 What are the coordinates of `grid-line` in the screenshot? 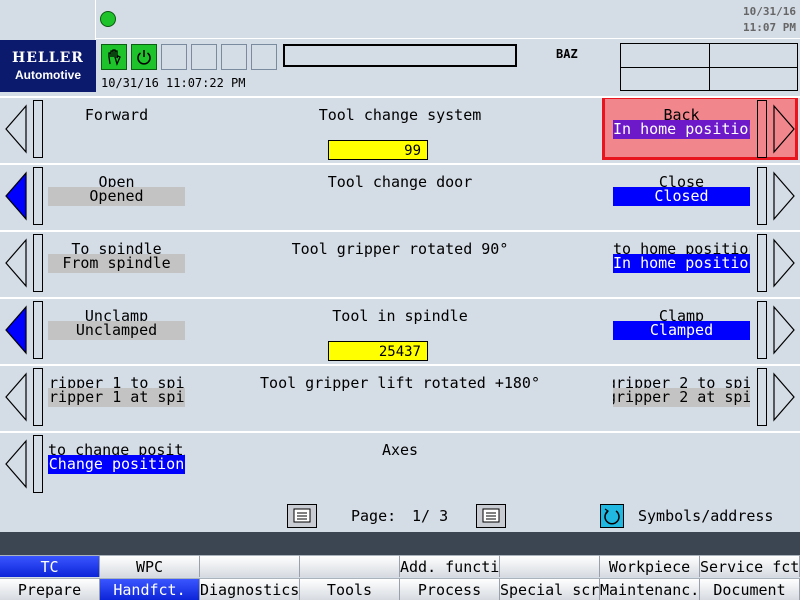 It's located at (709, 67).